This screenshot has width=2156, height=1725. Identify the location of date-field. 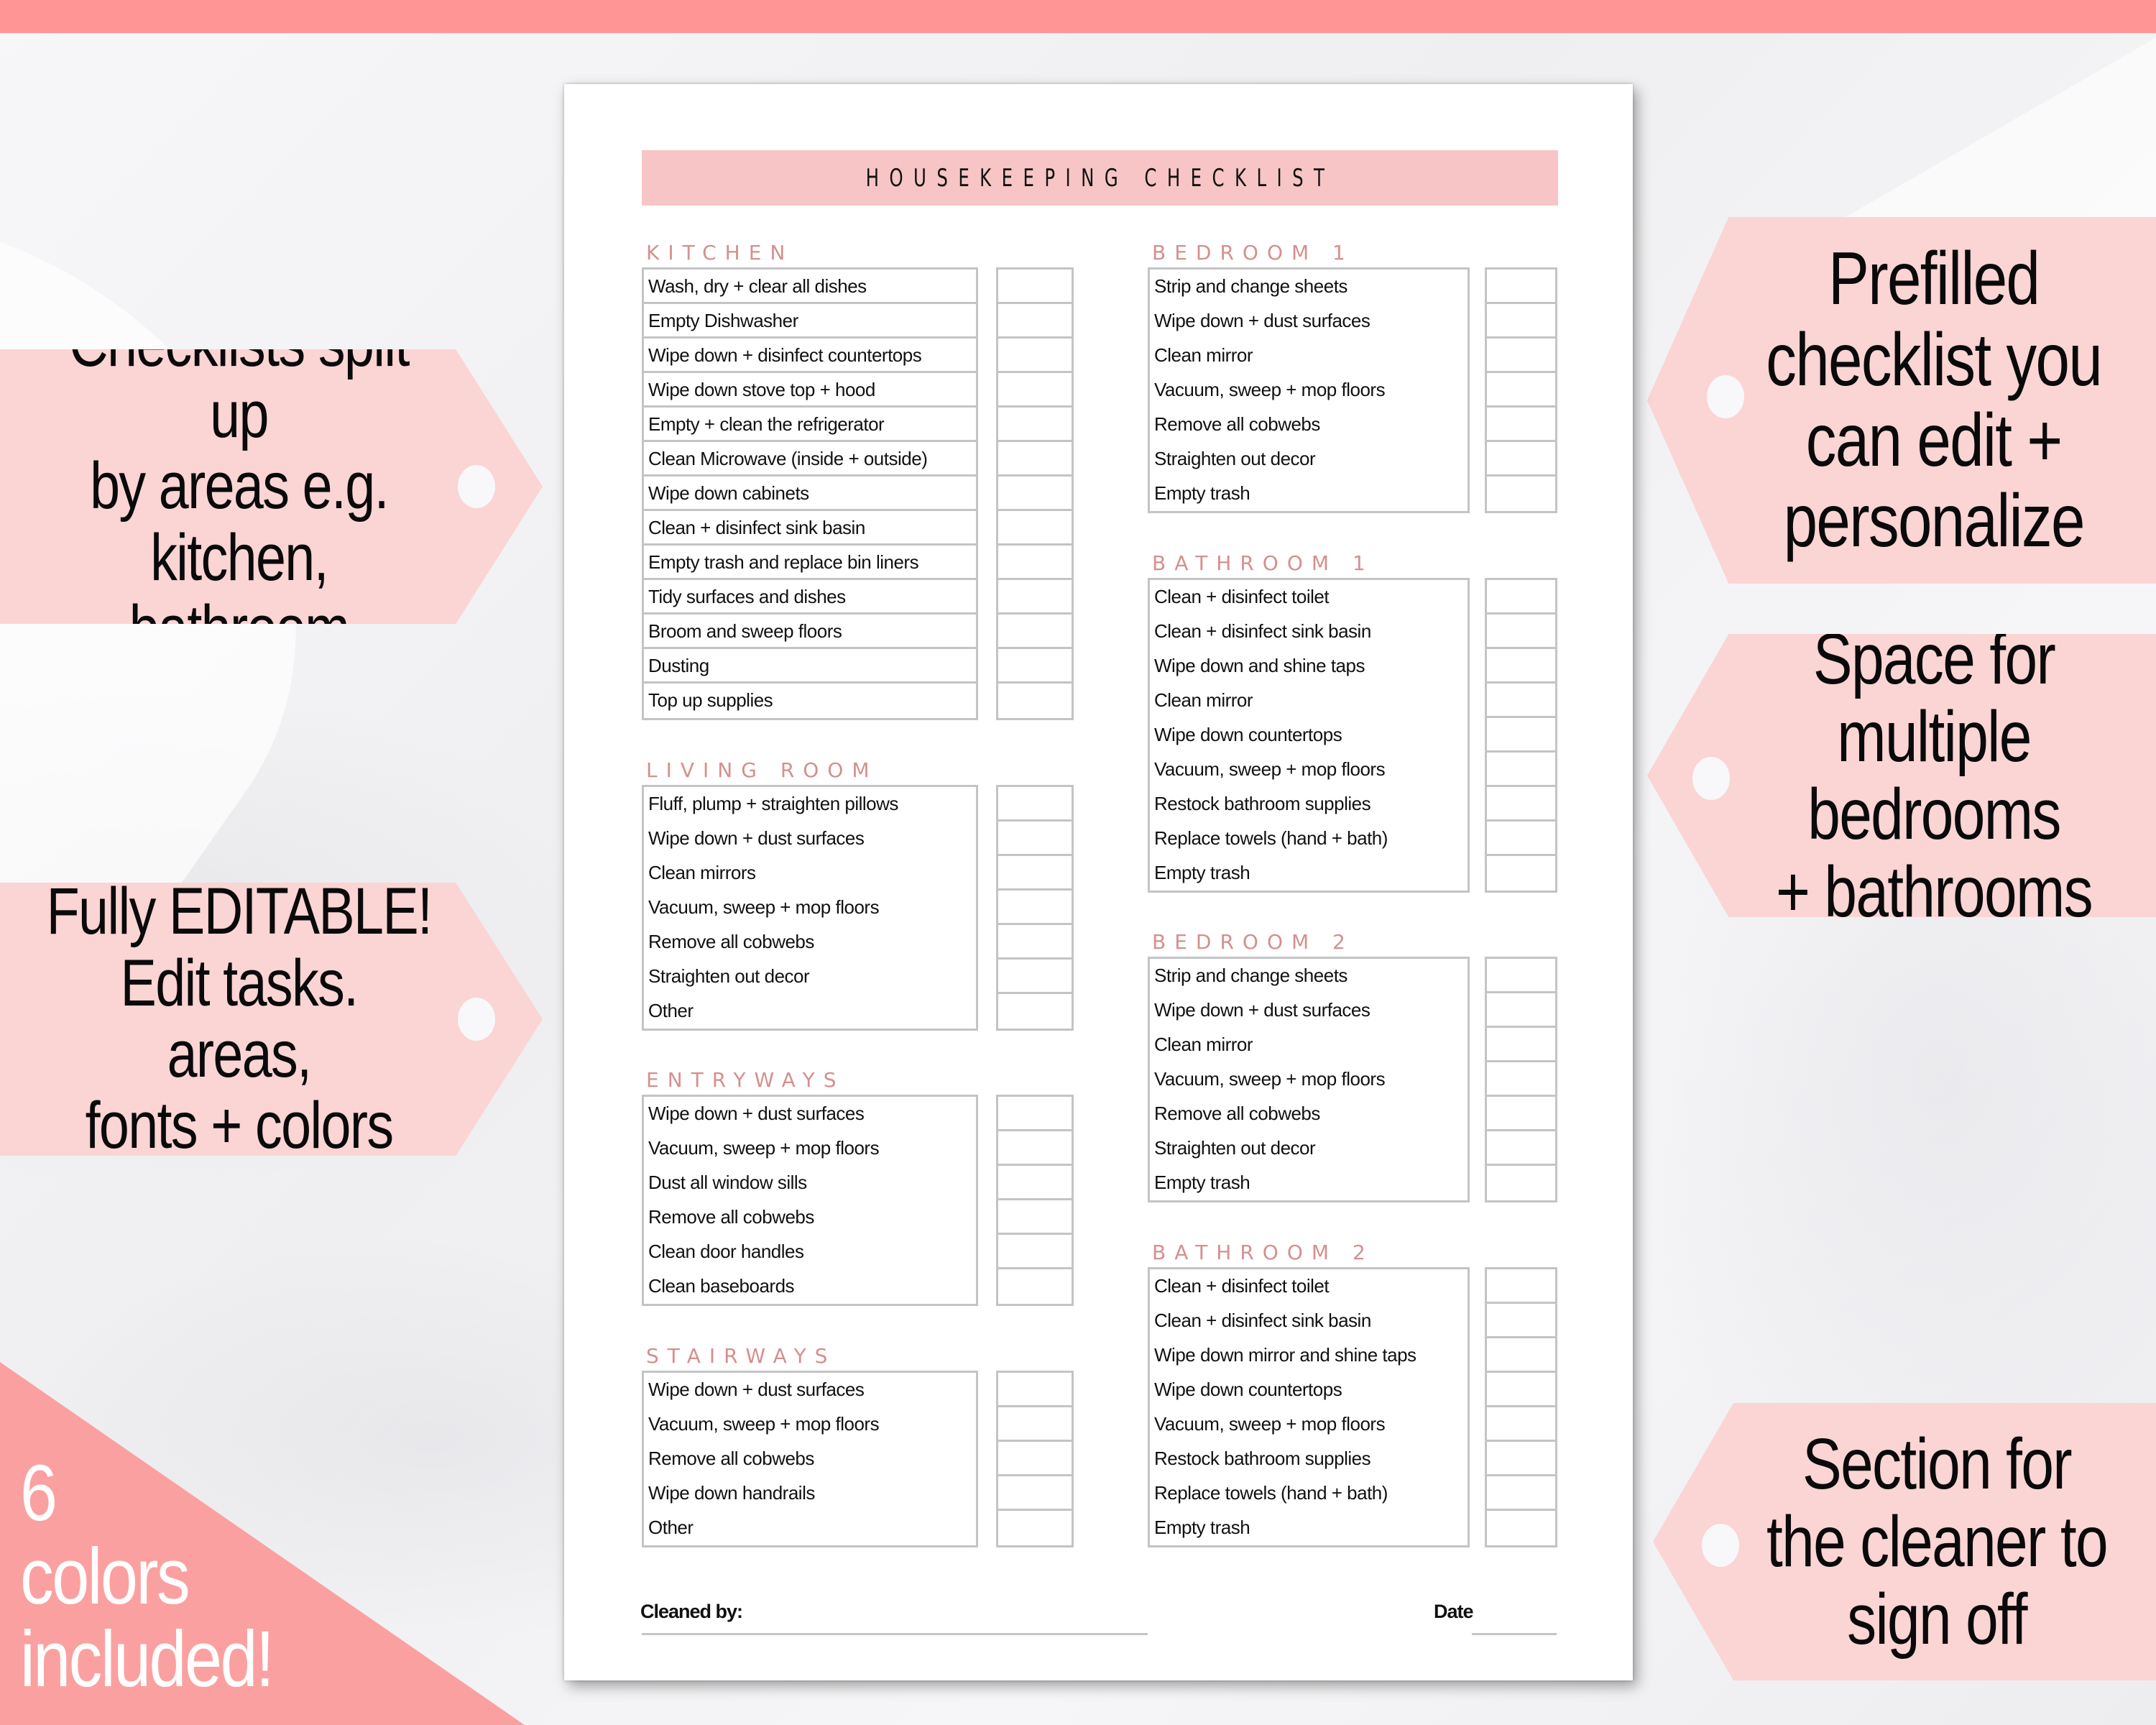
(1514, 1634).